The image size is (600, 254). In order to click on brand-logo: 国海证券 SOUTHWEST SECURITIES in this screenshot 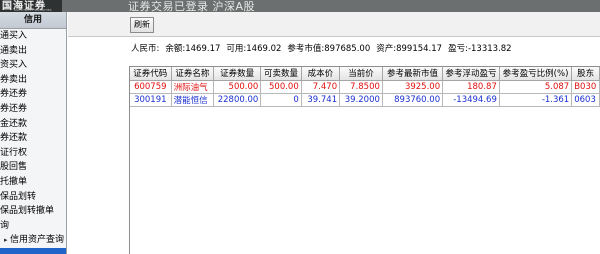, I will do `click(31, 6)`.